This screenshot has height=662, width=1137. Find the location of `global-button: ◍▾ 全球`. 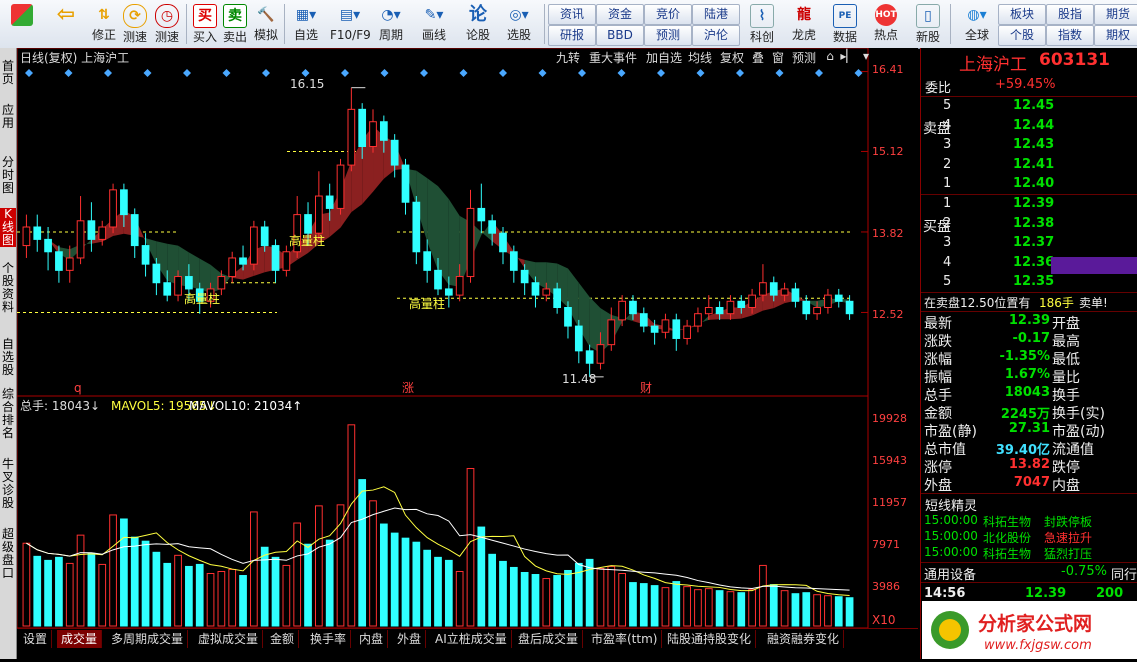

global-button: ◍▾ 全球 is located at coordinates (977, 24).